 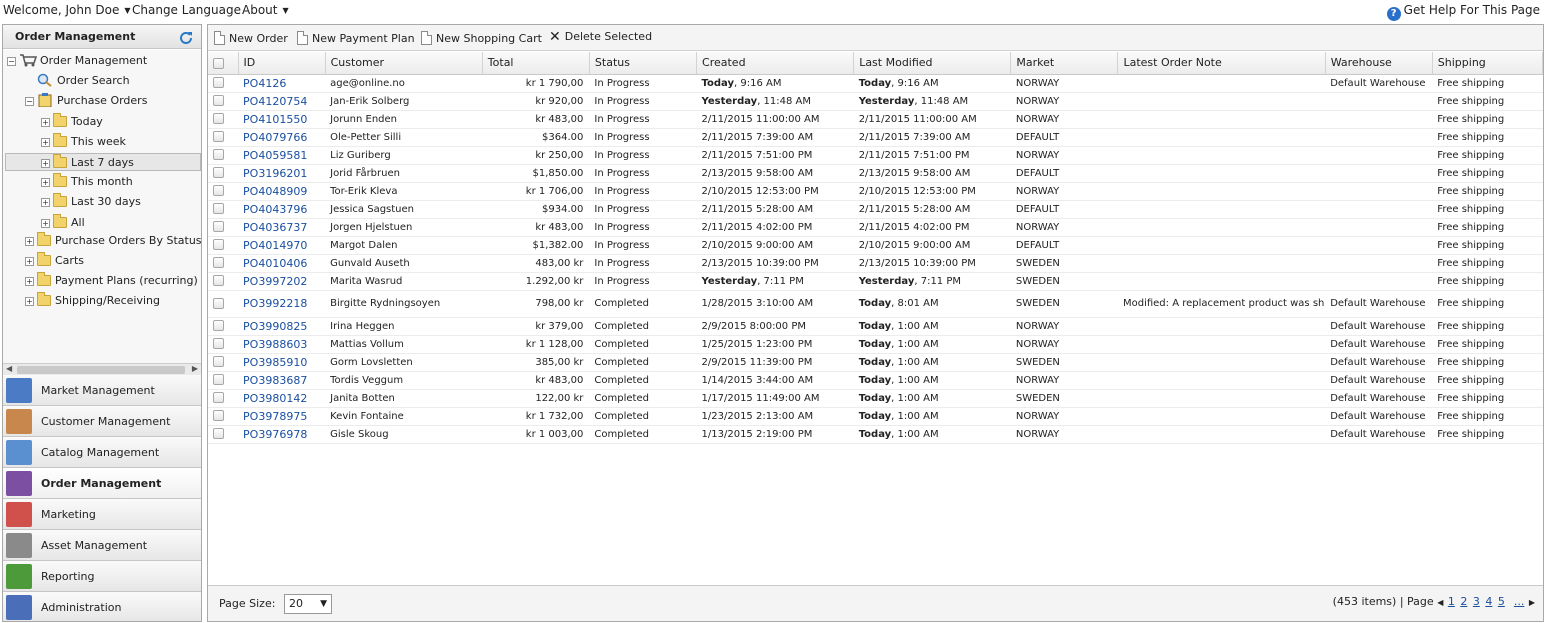 I want to click on order-id-link: PO3196201, so click(x=282, y=173).